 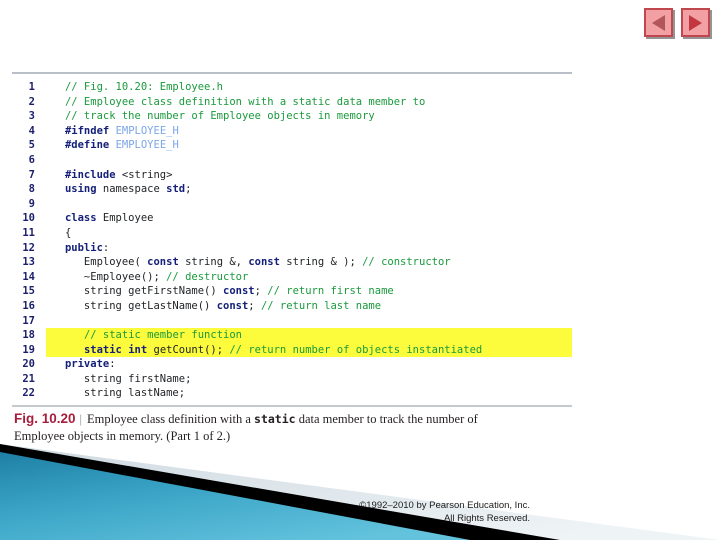 I want to click on code-line-number: 19, so click(x=28, y=349).